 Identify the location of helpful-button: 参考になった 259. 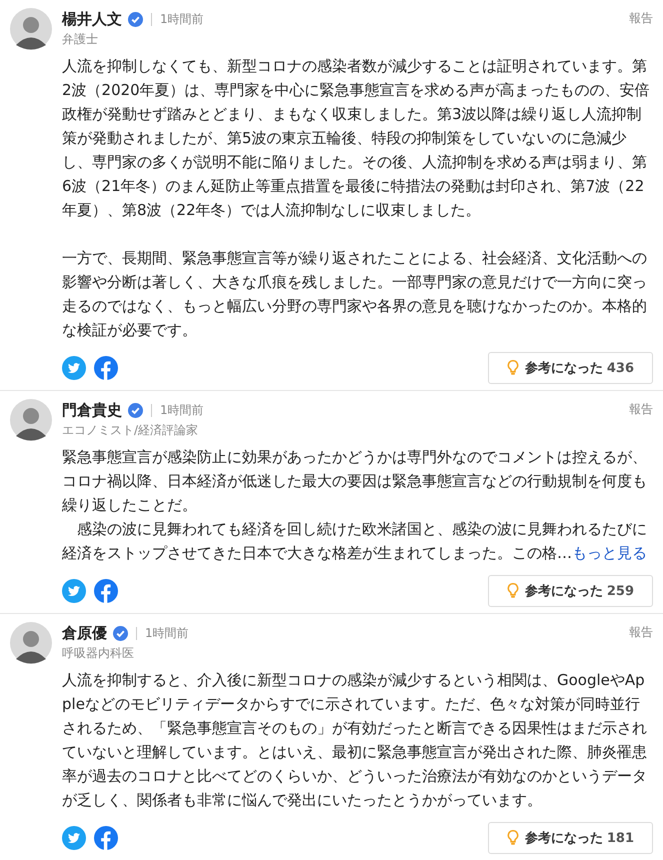
(570, 591).